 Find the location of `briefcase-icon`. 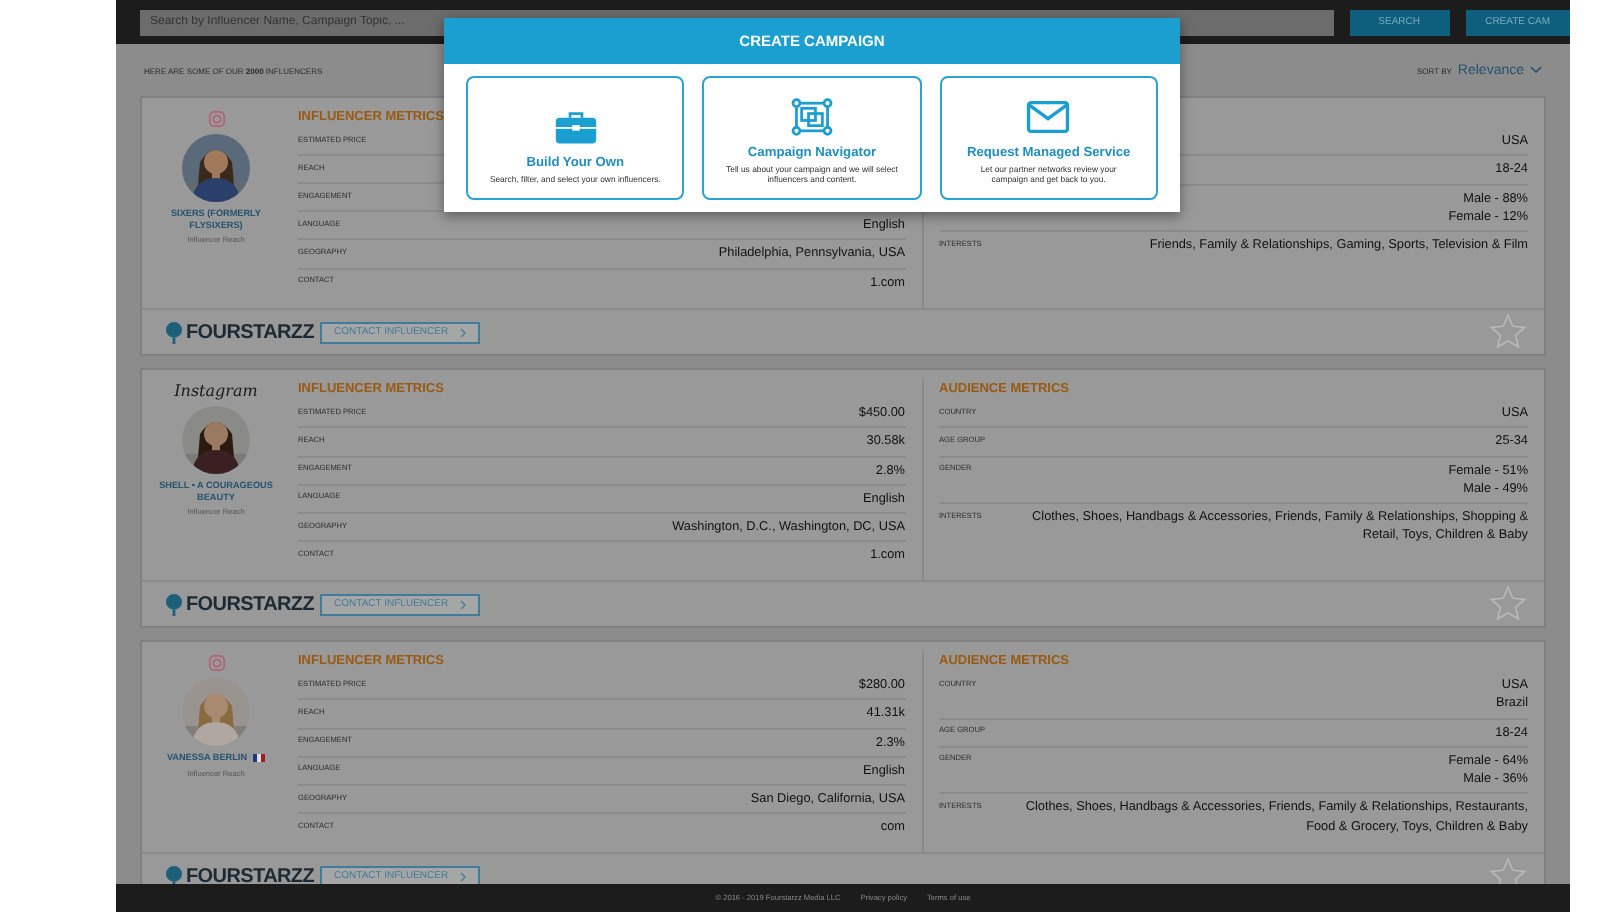

briefcase-icon is located at coordinates (575, 127).